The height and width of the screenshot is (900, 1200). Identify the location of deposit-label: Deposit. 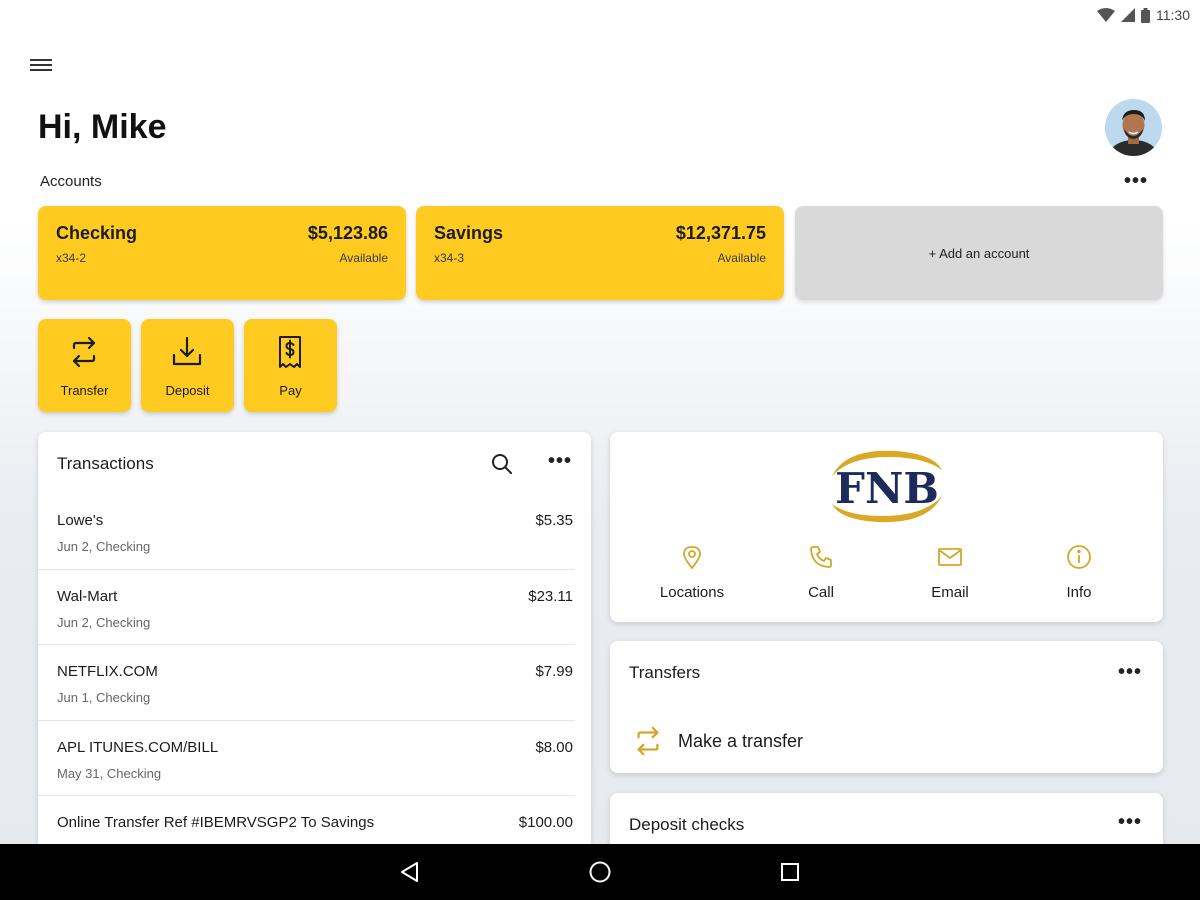
(187, 390).